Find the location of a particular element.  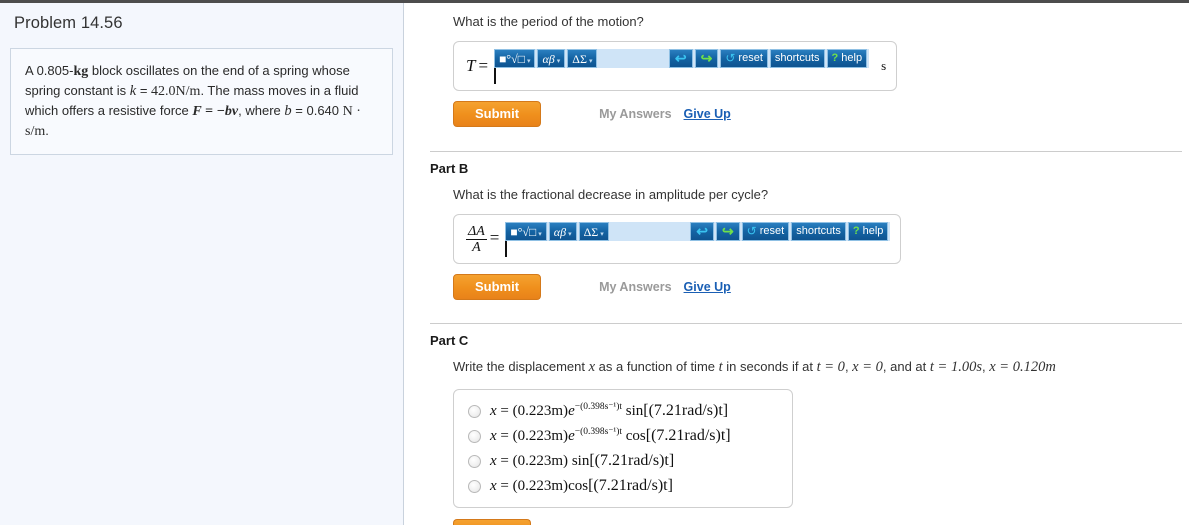

part-b-divider is located at coordinates (806, 151).